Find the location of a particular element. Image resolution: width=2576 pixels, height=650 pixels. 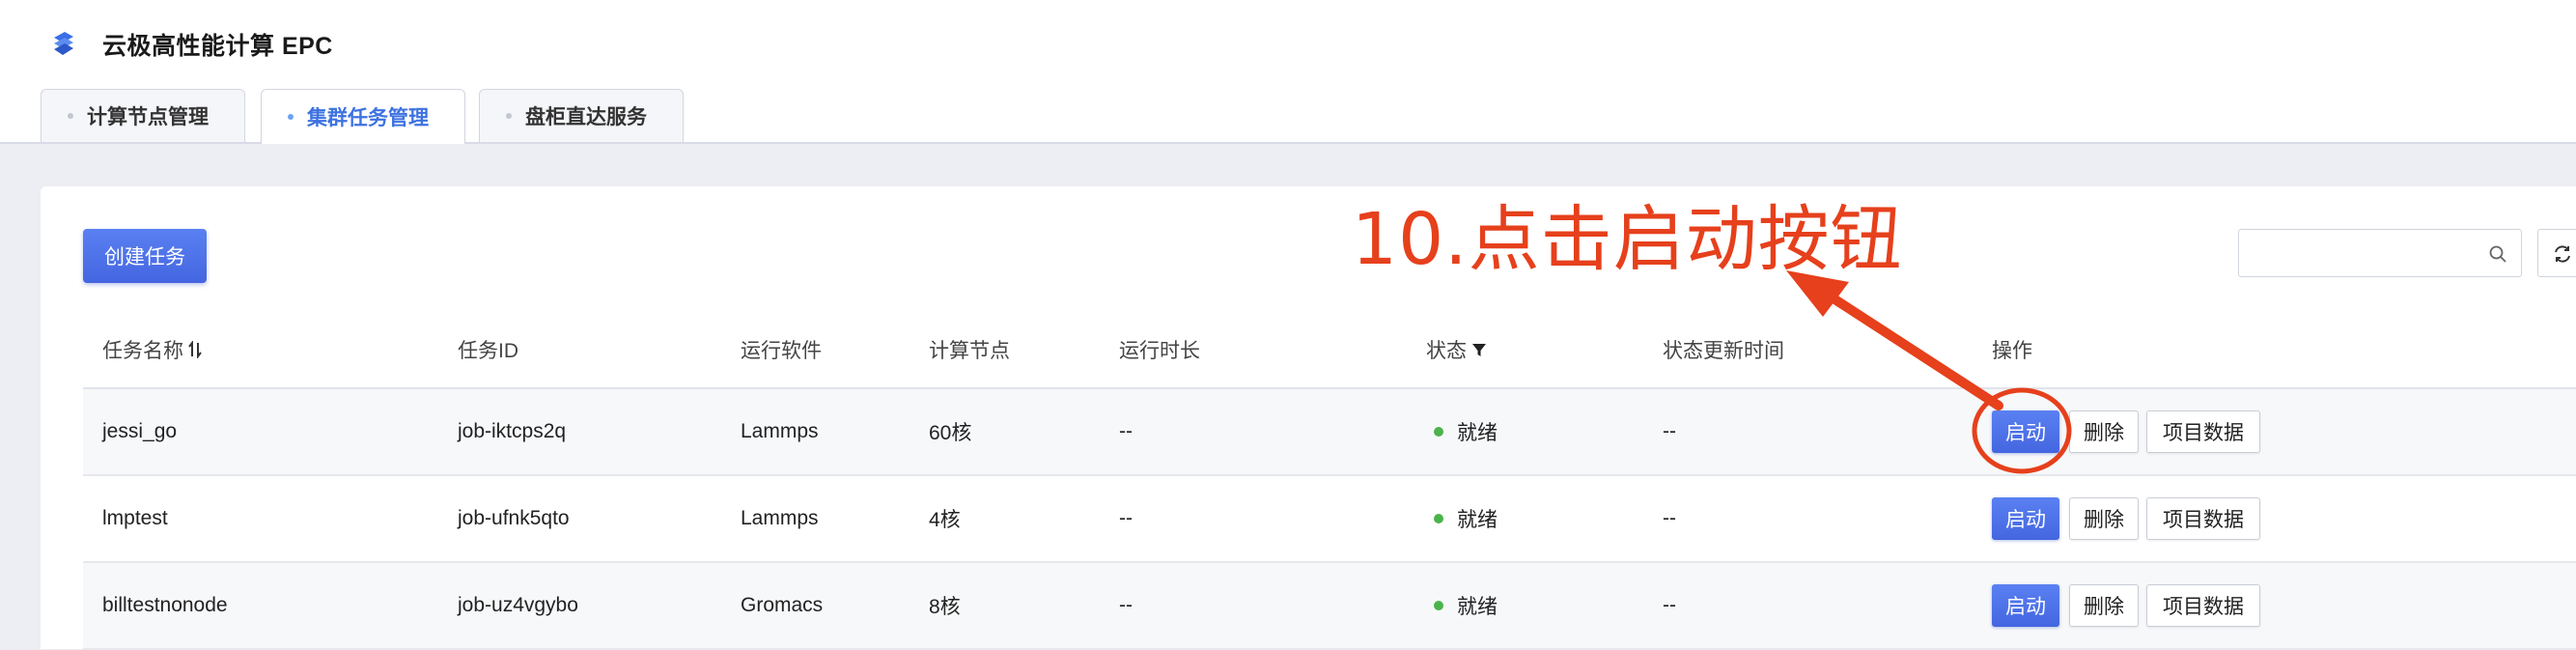

app-title: 云极高性能计算 EPC is located at coordinates (218, 46).